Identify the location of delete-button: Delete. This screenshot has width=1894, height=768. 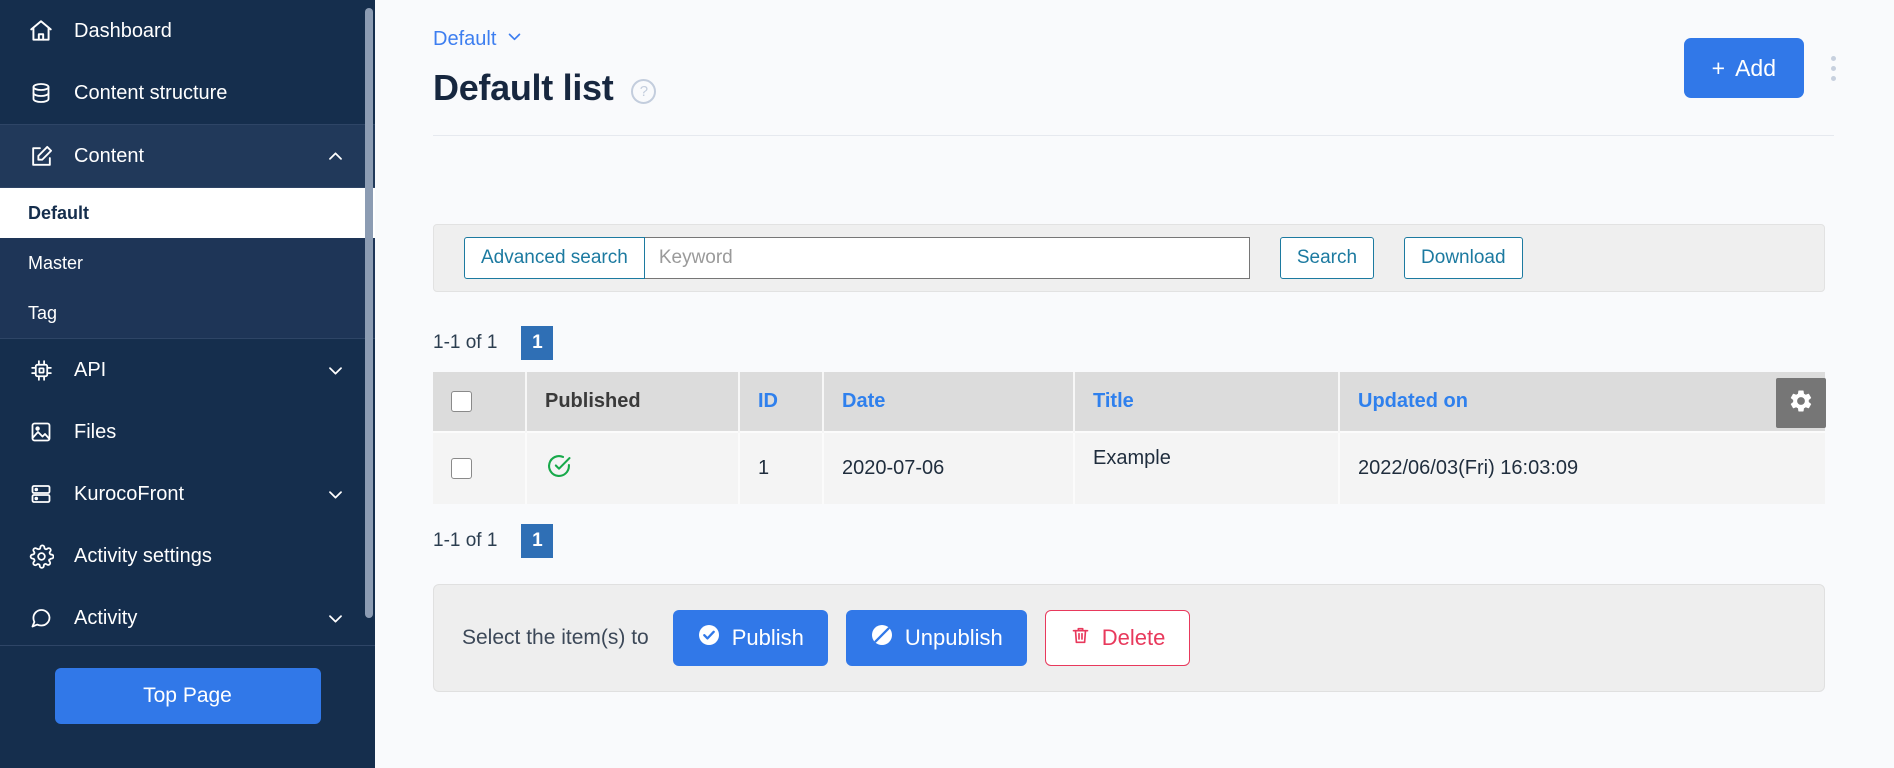
(1117, 638).